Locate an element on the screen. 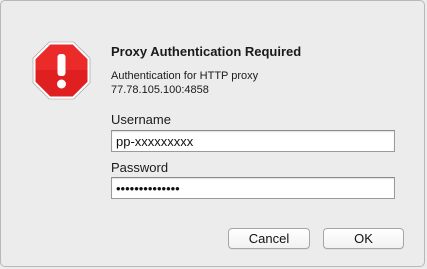 This screenshot has height=269, width=427. username-field is located at coordinates (253, 141).